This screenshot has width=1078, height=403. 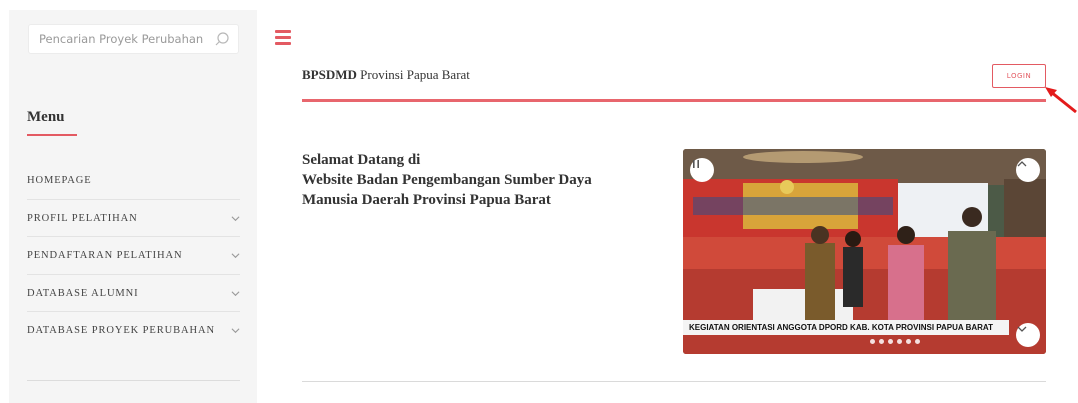 I want to click on arrow-icon, so click(x=1061, y=100).